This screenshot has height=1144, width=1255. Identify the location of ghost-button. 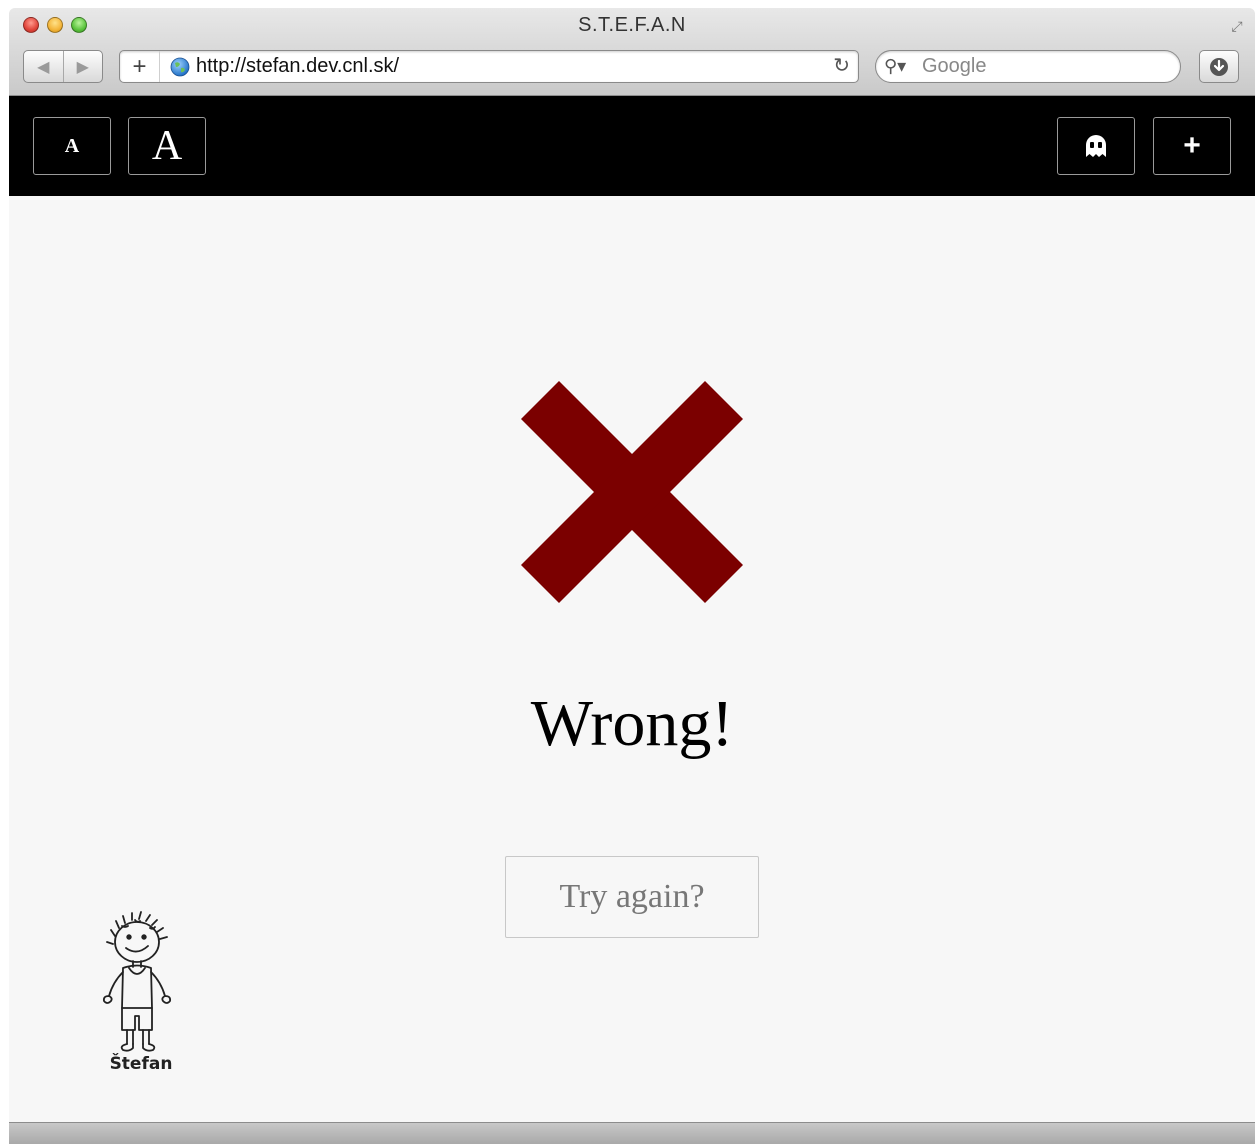
(1096, 146).